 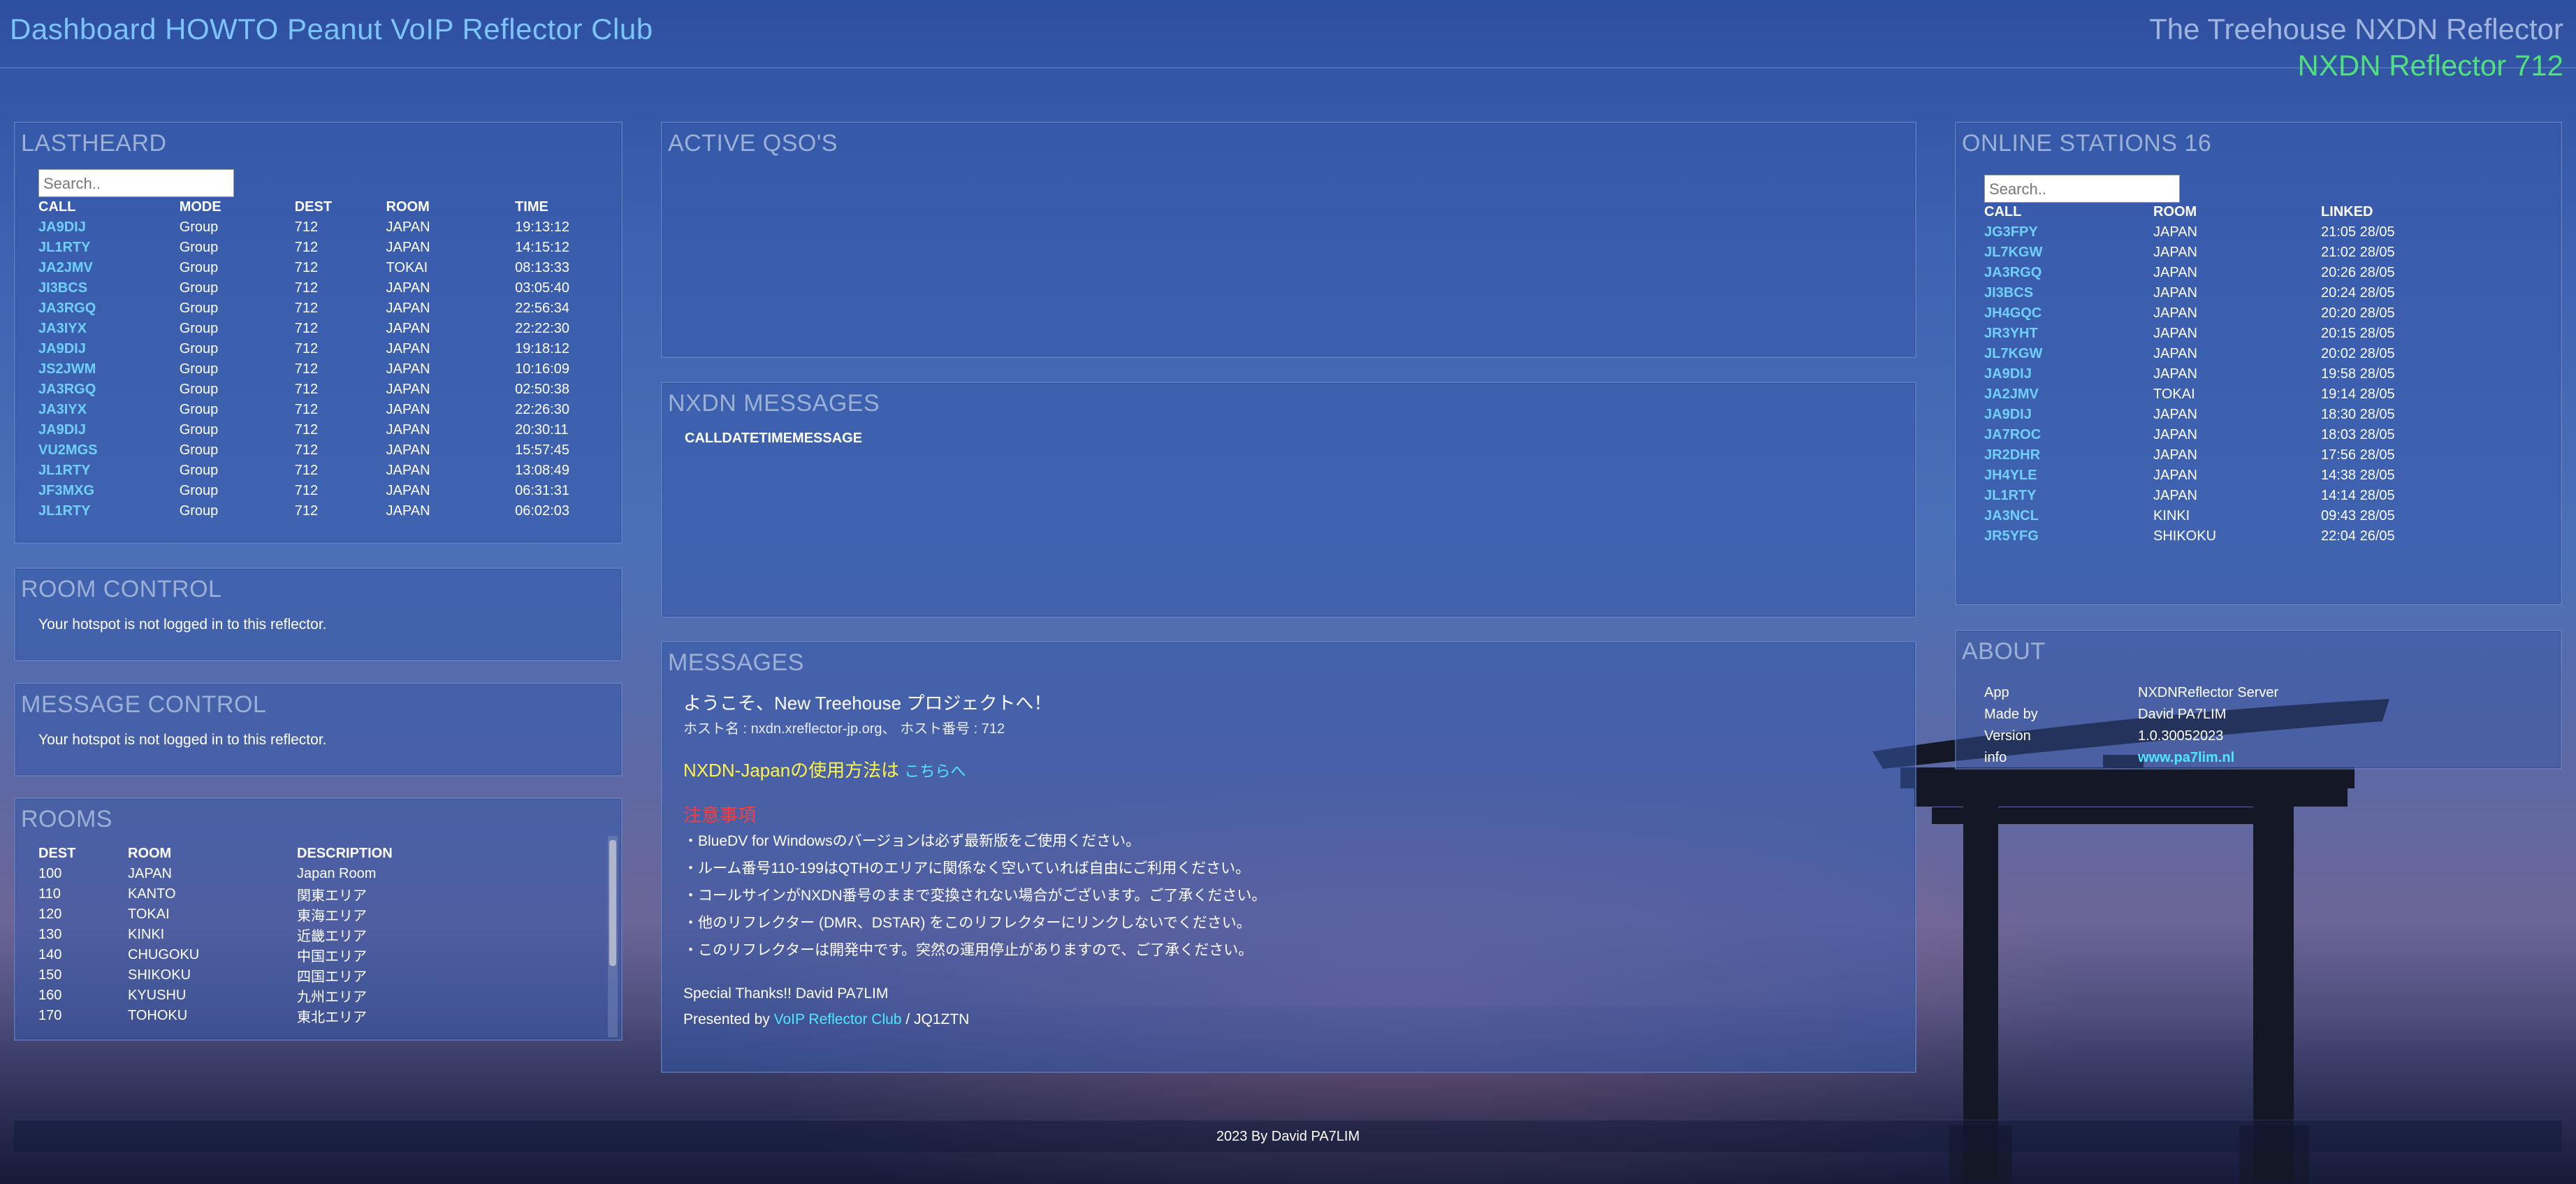 I want to click on time-cell: 02:50:38, so click(x=542, y=389).